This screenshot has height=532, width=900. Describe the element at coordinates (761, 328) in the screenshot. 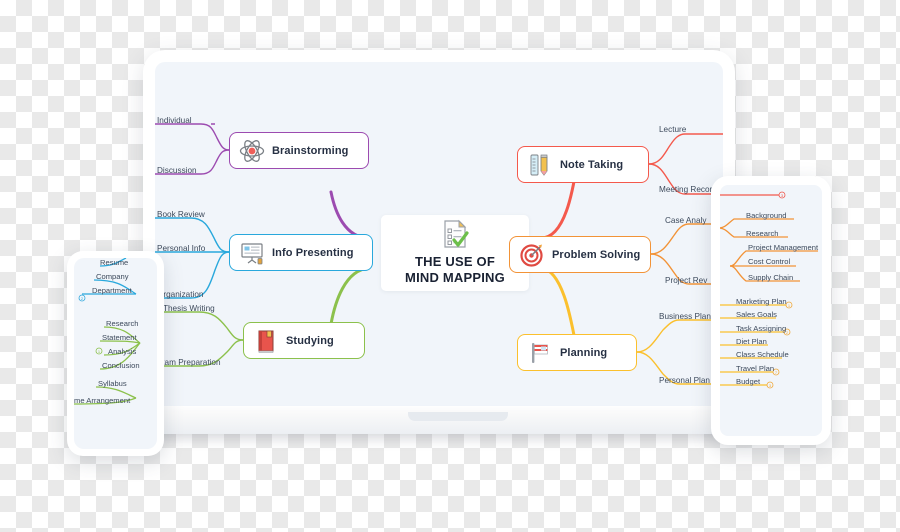

I see `tablet-item-task-assigning: Task Assigning` at that location.